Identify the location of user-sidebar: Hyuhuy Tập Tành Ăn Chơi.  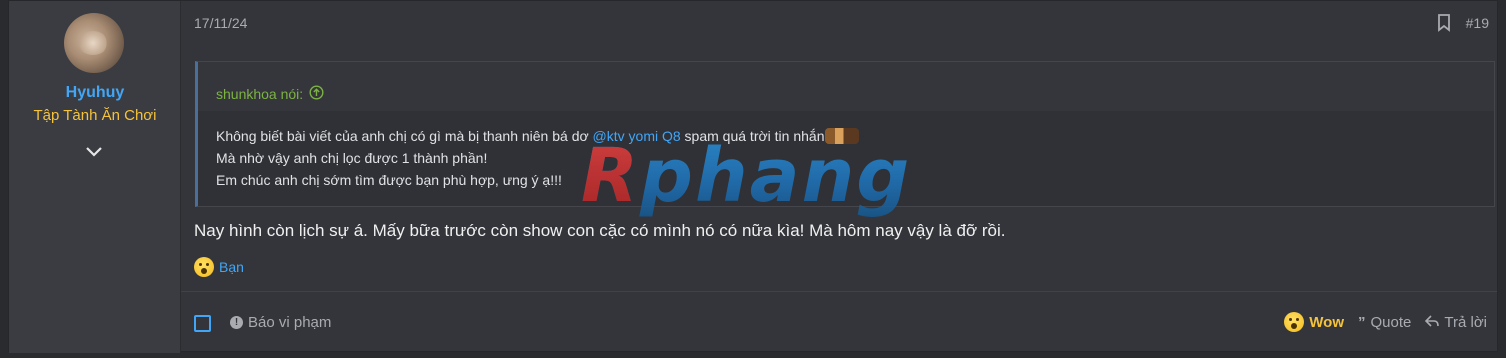
(95, 177).